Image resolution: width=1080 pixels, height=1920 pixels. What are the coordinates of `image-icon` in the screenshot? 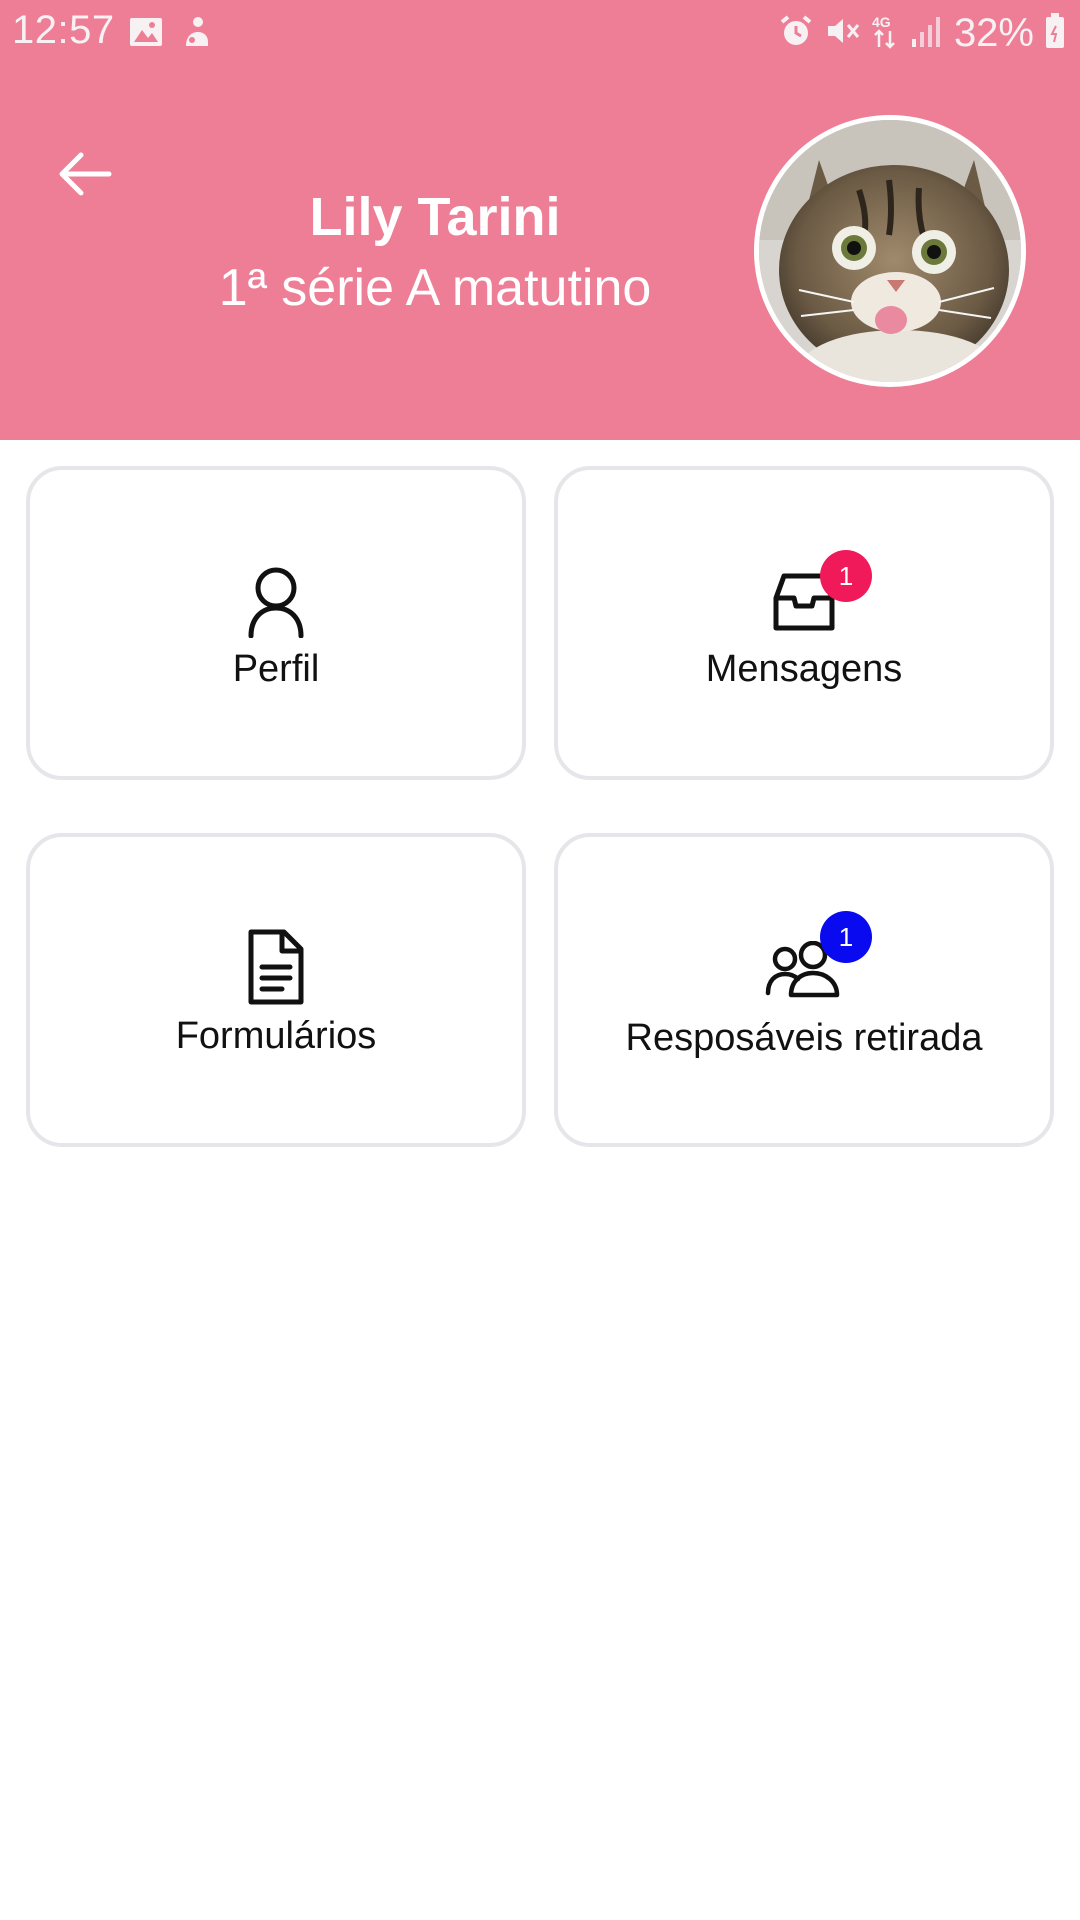 It's located at (146, 32).